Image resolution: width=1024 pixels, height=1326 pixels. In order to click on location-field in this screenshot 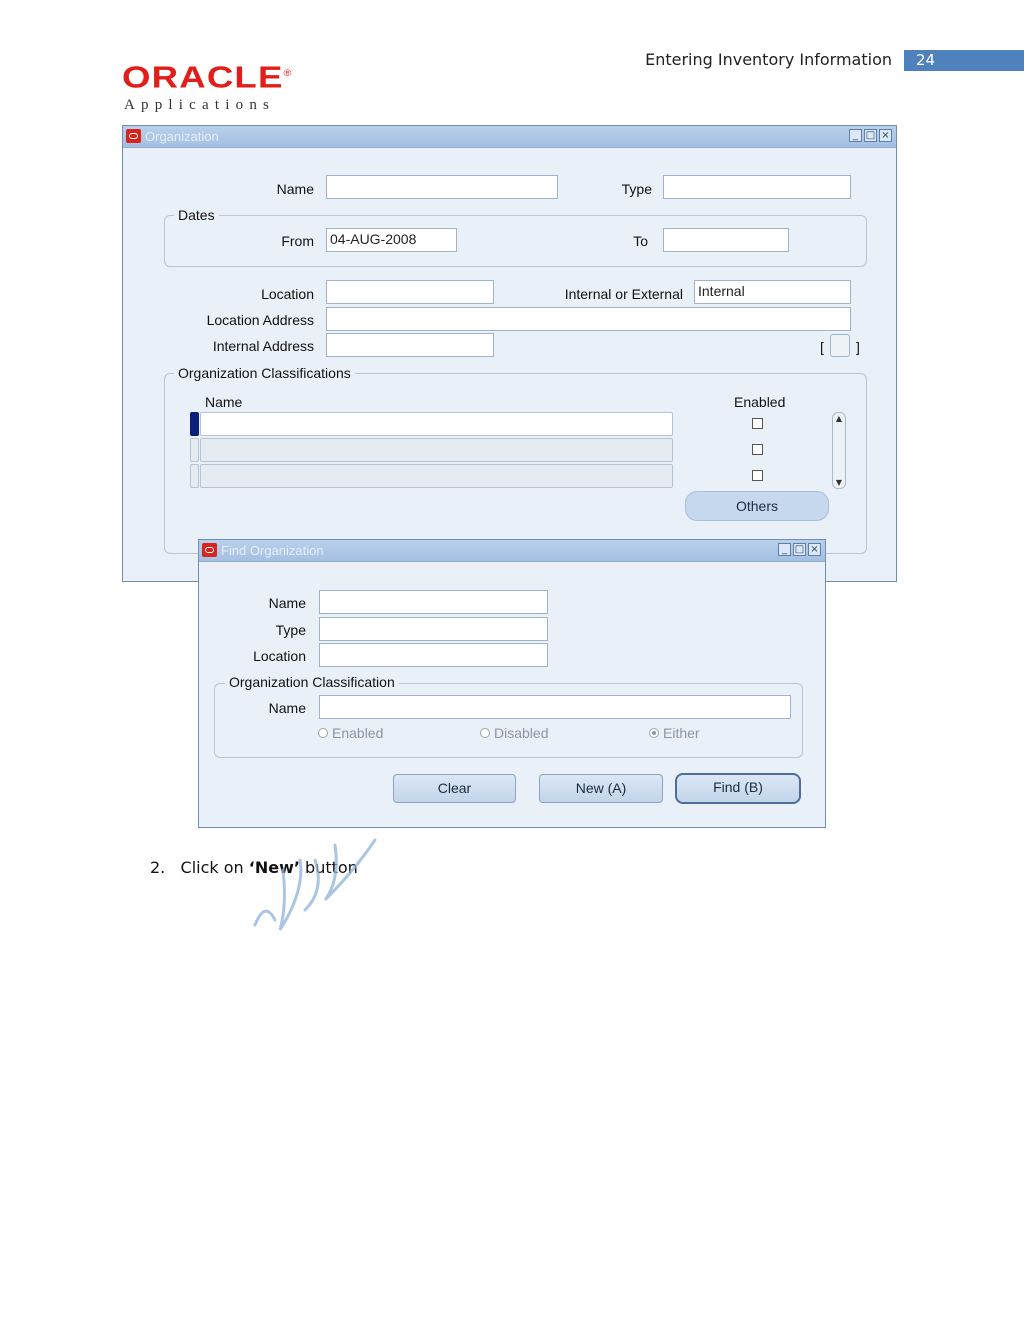, I will do `click(410, 292)`.